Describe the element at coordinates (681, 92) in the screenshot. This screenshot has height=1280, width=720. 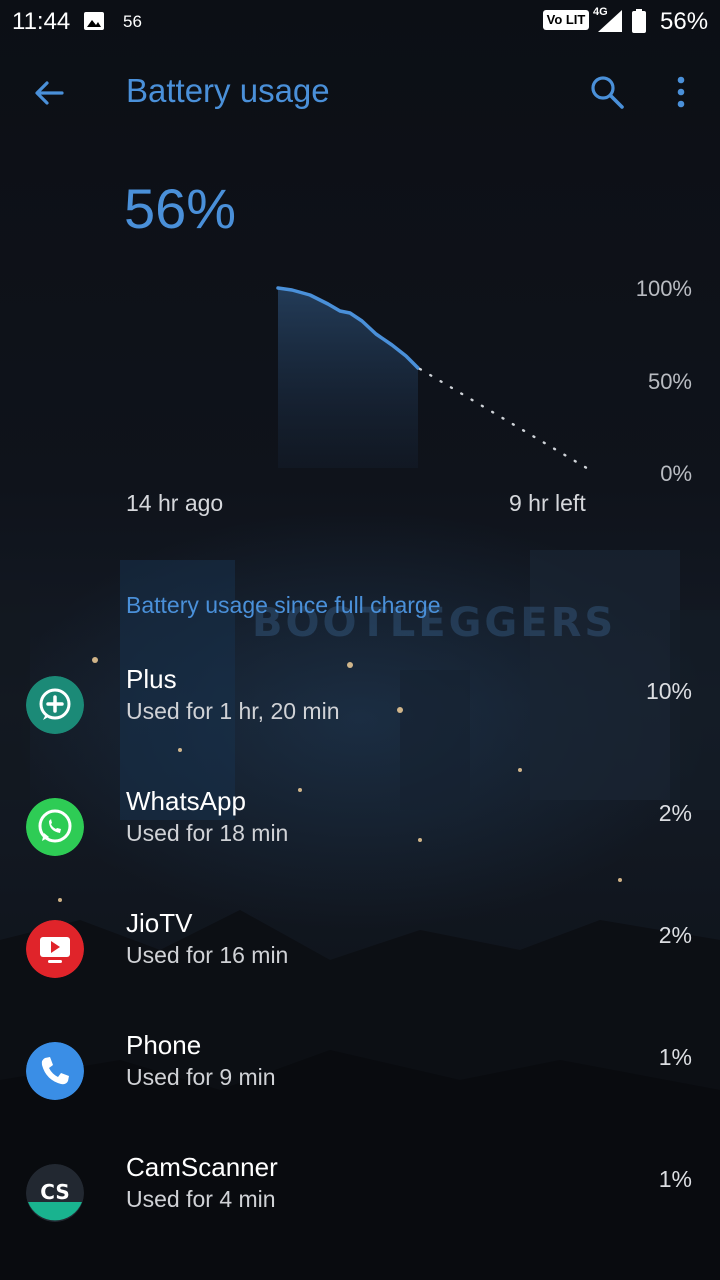
I see `more-vert-icon` at that location.